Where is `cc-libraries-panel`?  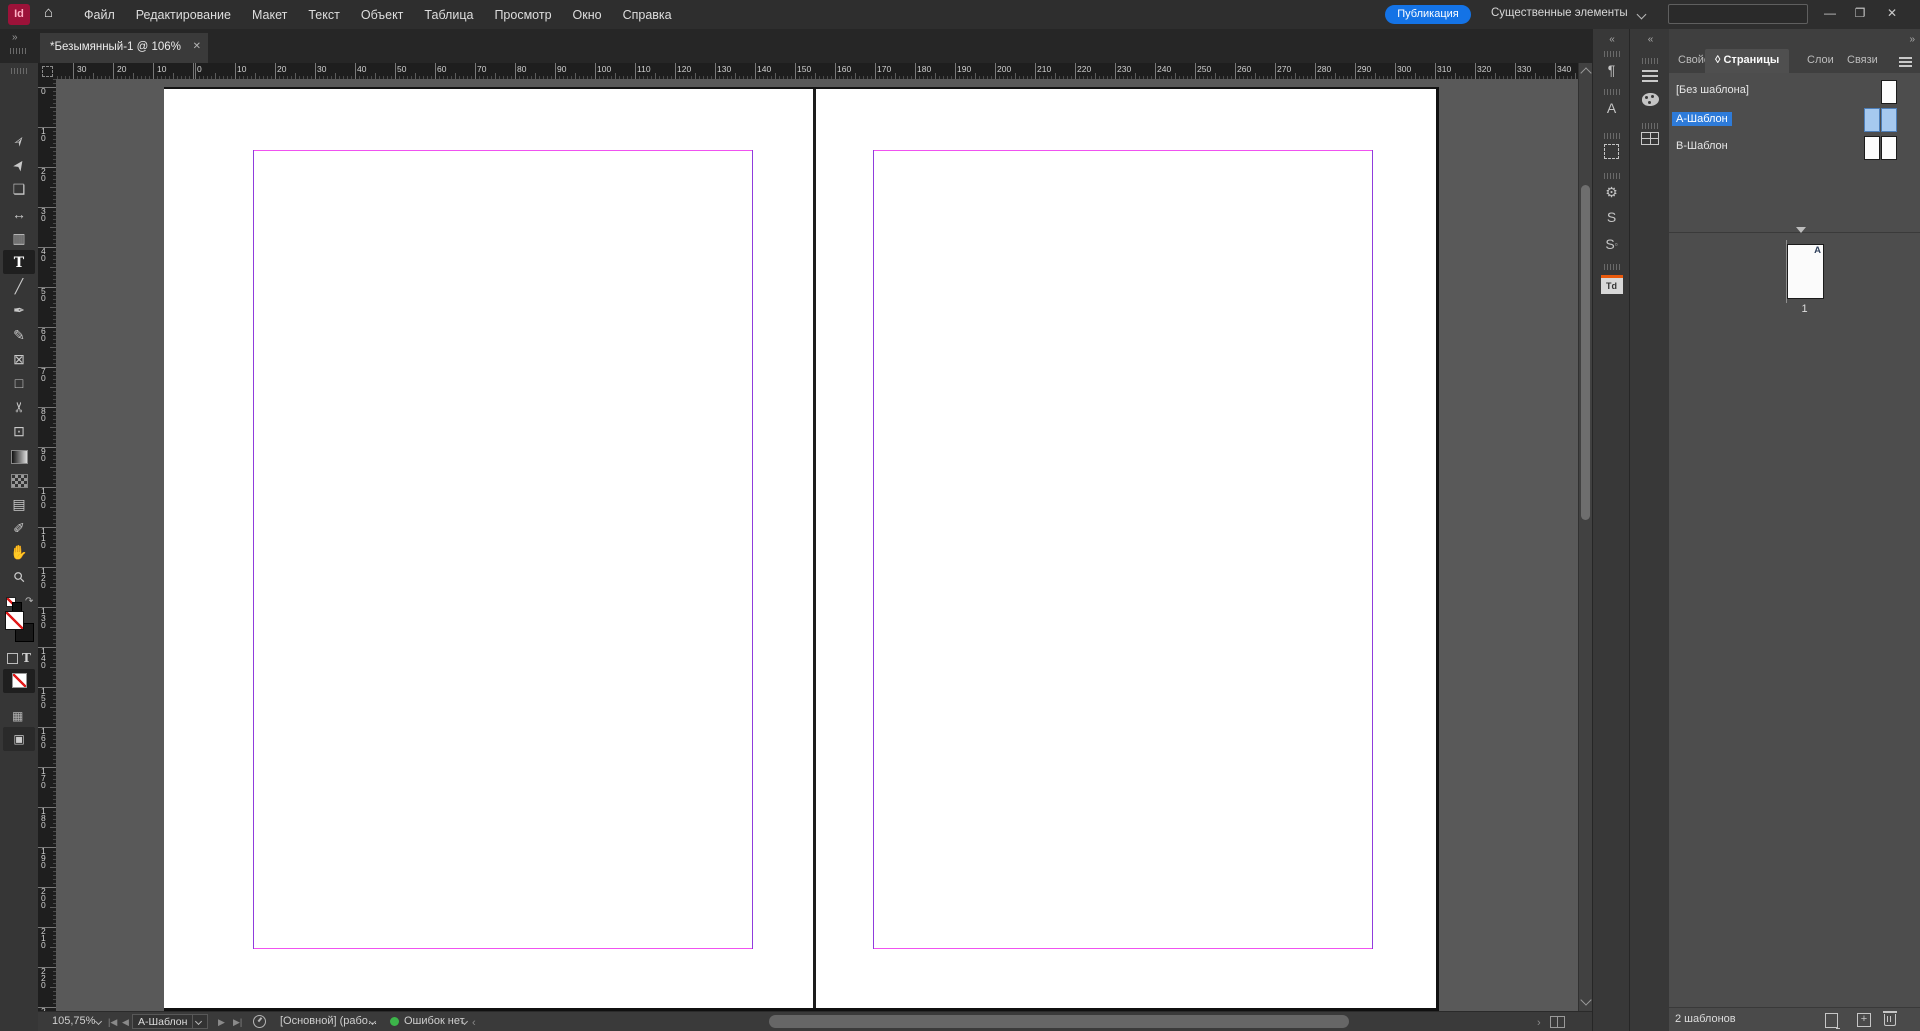 cc-libraries-panel is located at coordinates (1650, 140).